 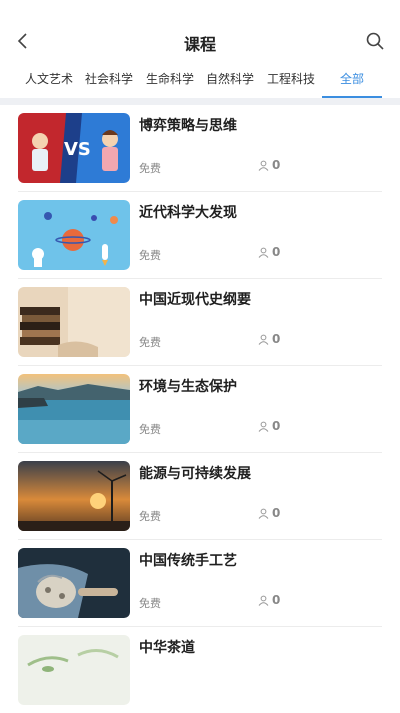 What do you see at coordinates (167, 648) in the screenshot?
I see `course-title: 中华茶道` at bounding box center [167, 648].